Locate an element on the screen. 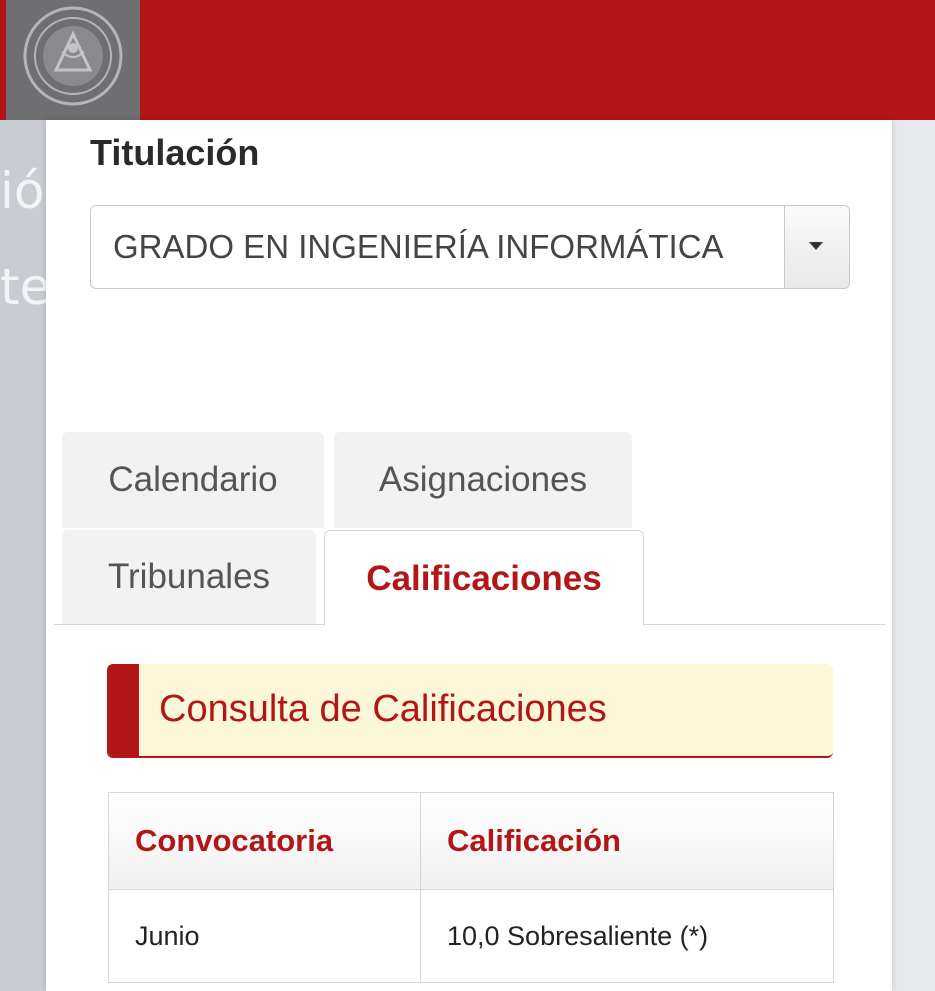 Image resolution: width=935 pixels, height=991 pixels. university-logo is located at coordinates (73, 60).